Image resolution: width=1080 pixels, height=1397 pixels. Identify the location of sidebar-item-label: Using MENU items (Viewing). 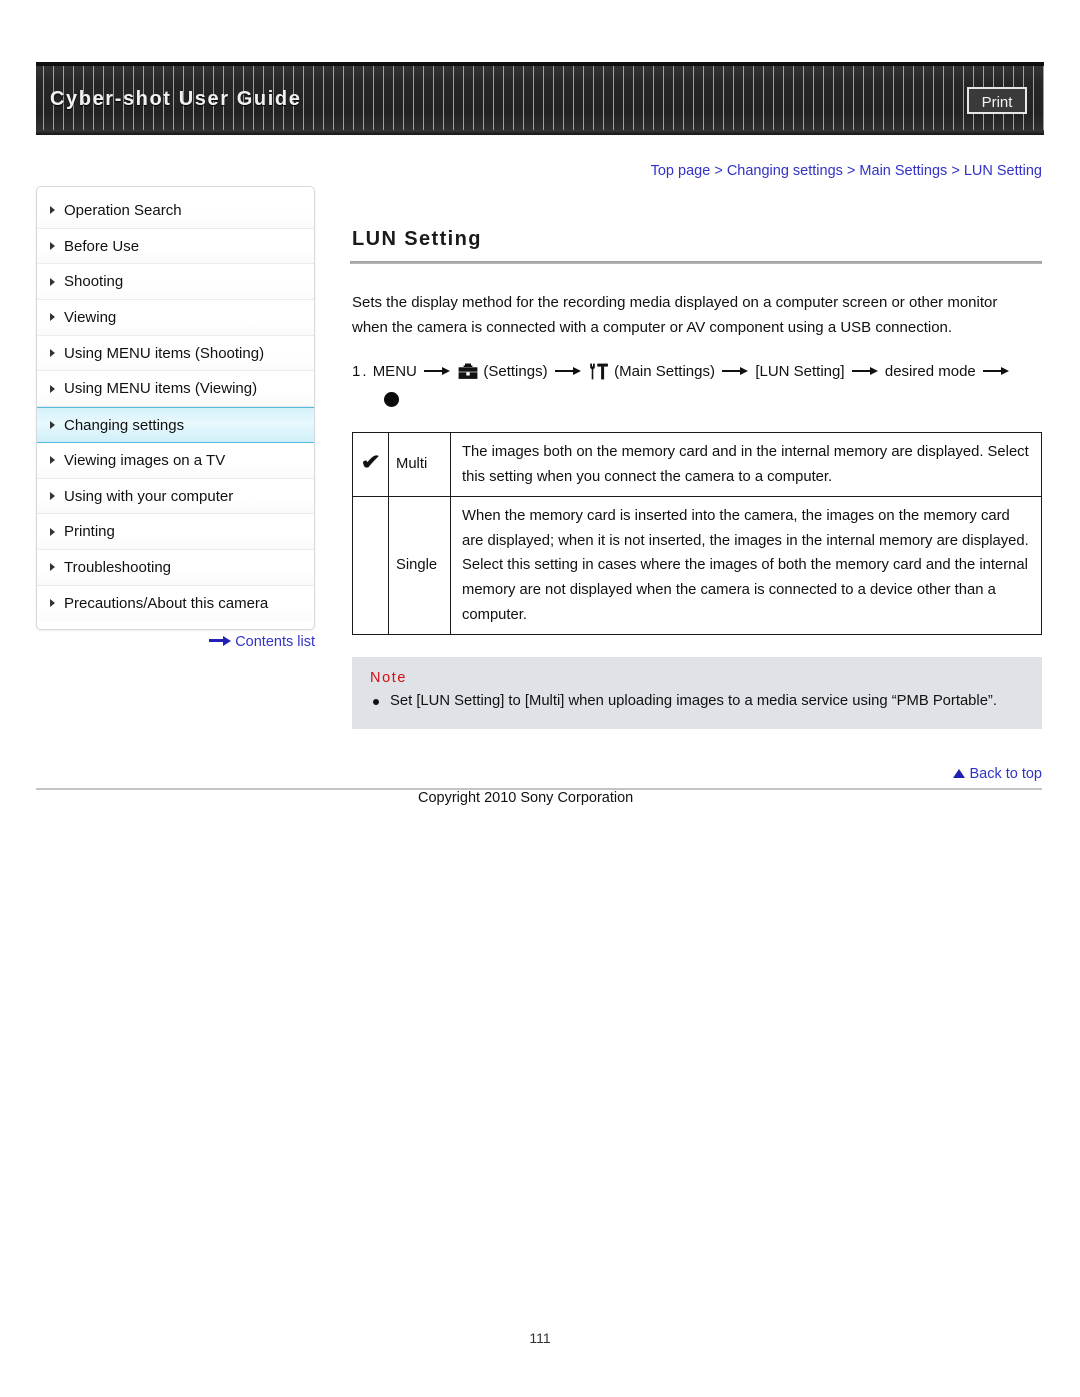
(161, 389).